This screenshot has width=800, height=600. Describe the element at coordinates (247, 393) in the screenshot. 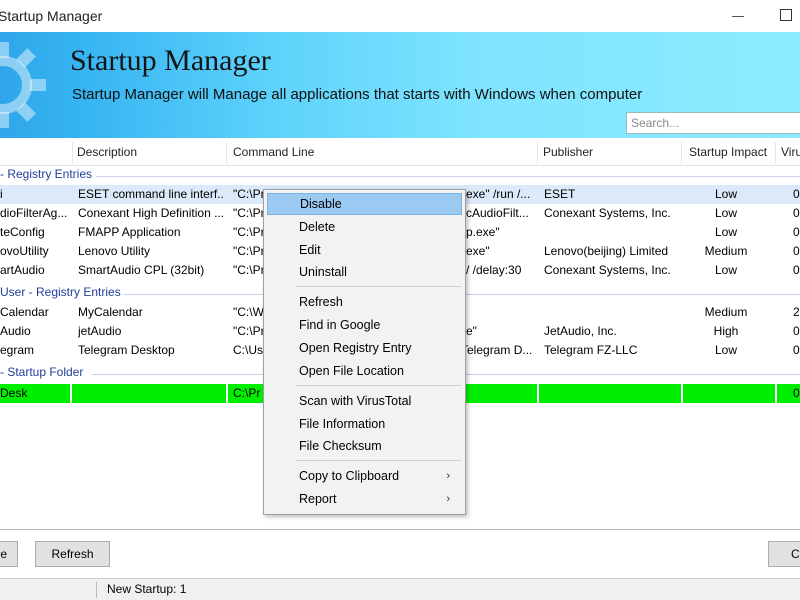

I see `cell-command: C:\Pr` at that location.